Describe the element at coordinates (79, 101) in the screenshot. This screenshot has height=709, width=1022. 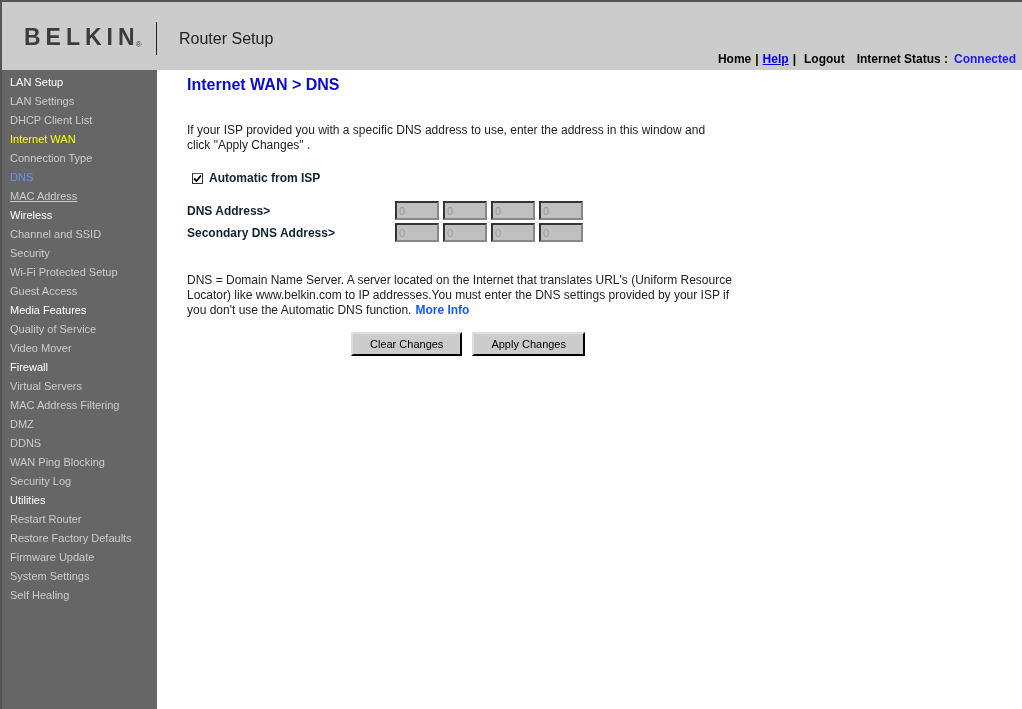
I see `sidebar-item: LAN Settings` at that location.